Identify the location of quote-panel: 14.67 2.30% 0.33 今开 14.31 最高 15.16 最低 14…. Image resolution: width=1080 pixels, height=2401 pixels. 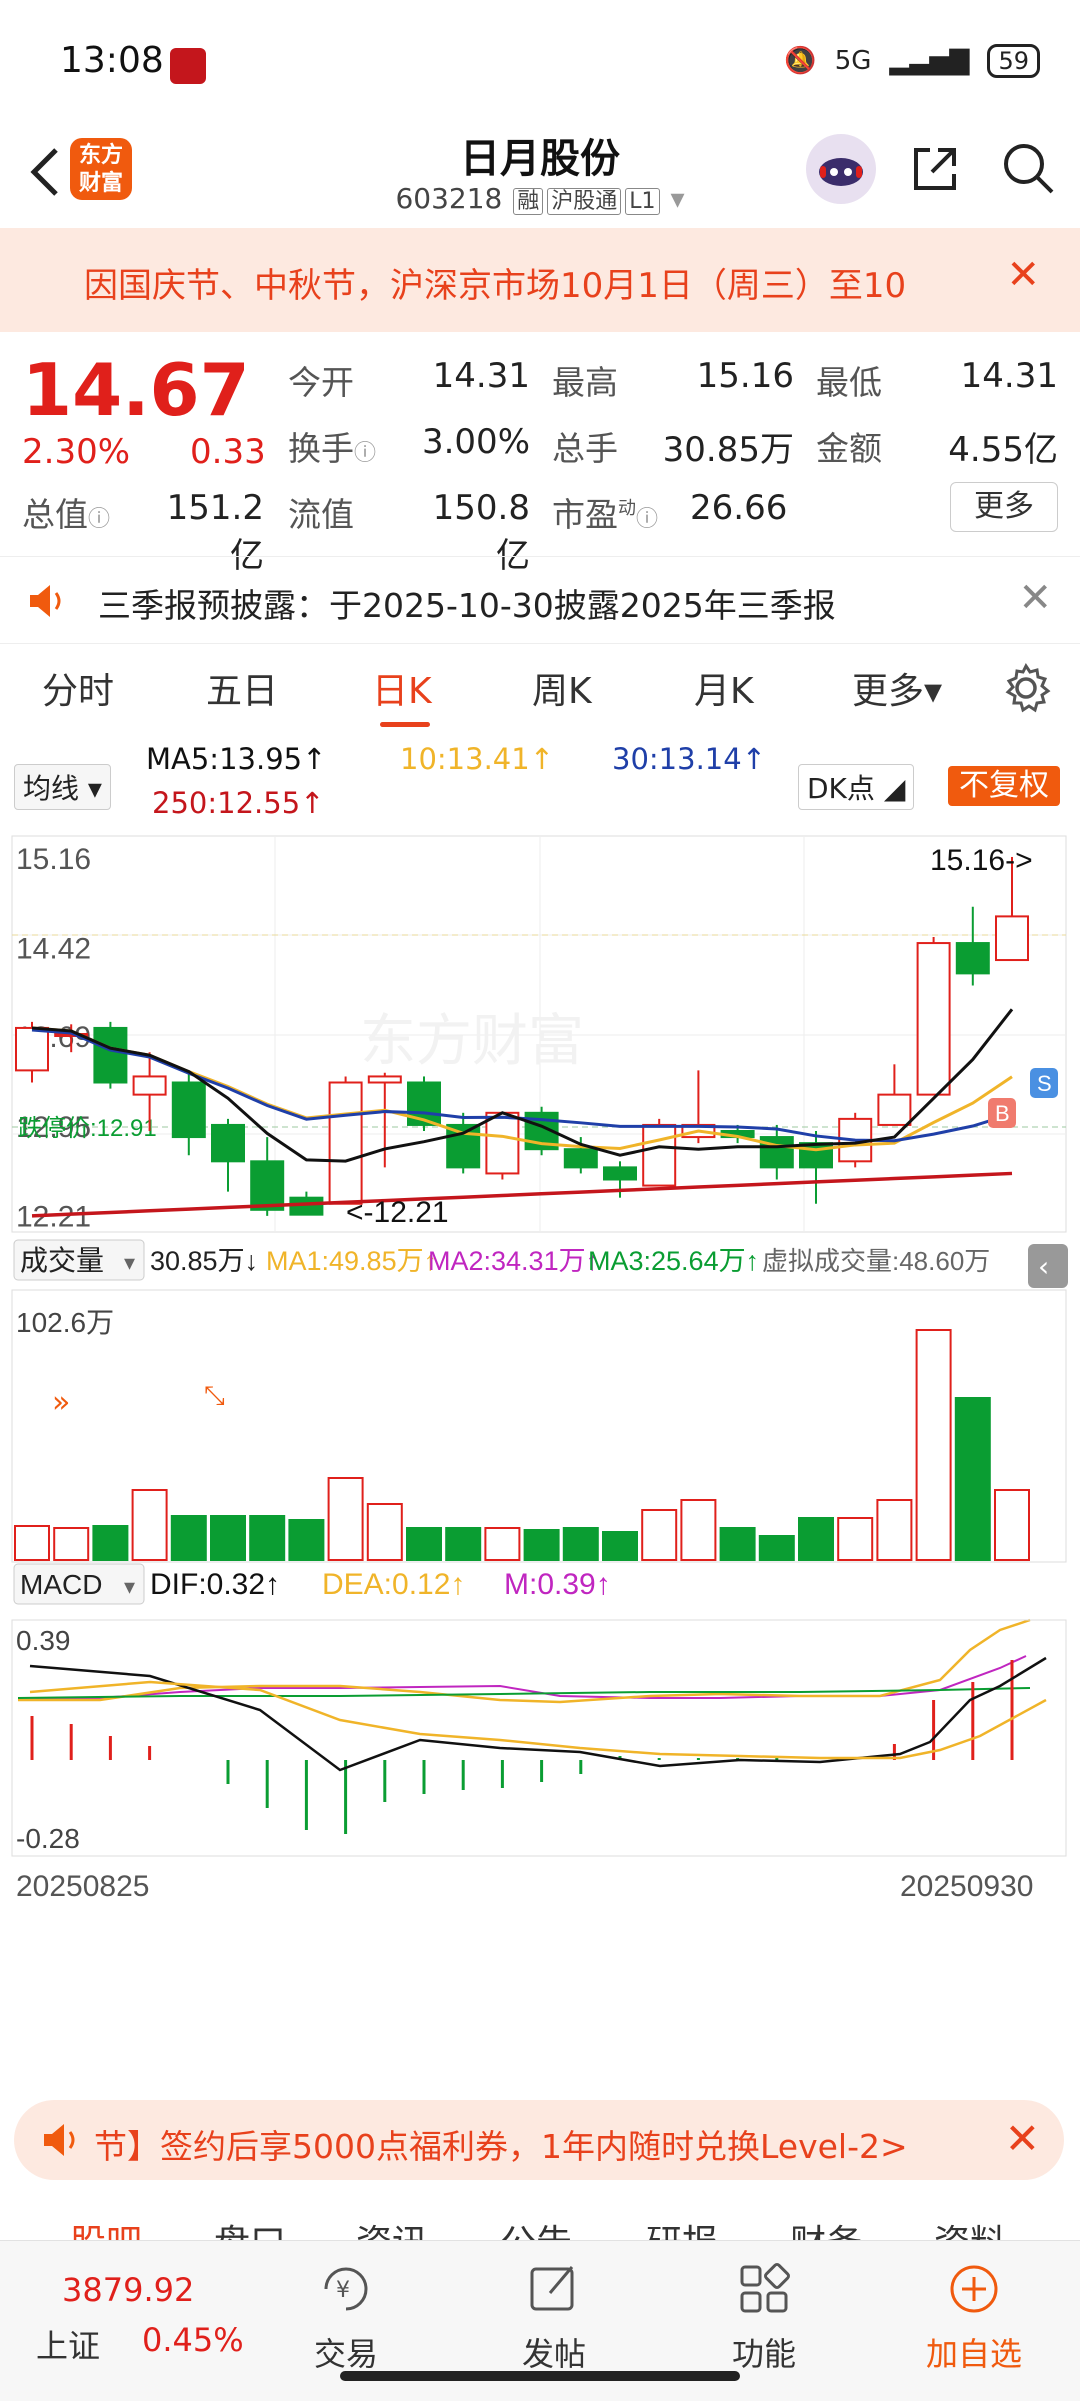
(540, 458).